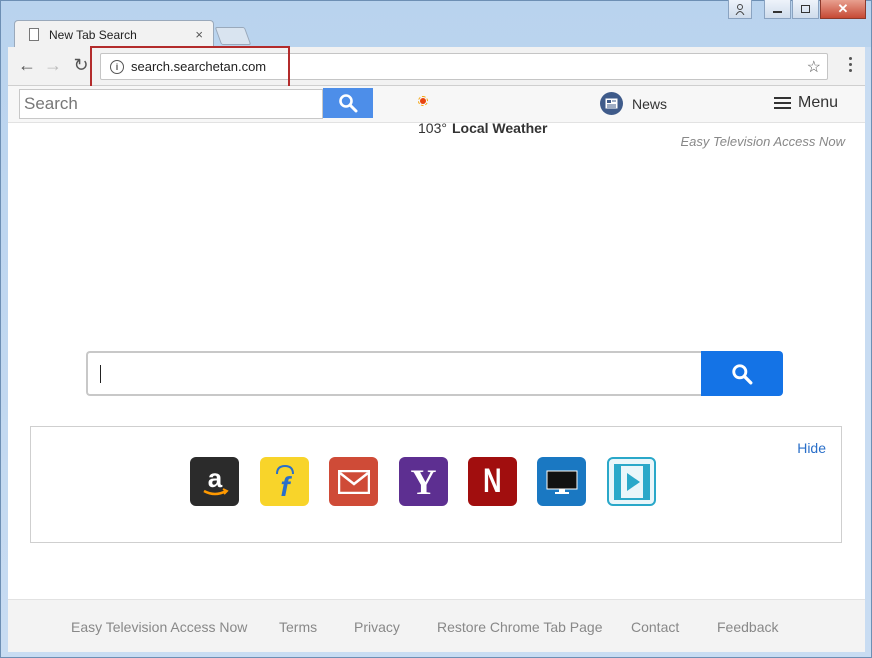 The image size is (872, 658). Describe the element at coordinates (763, 141) in the screenshot. I see `tagline: Easy Television Access Now` at that location.